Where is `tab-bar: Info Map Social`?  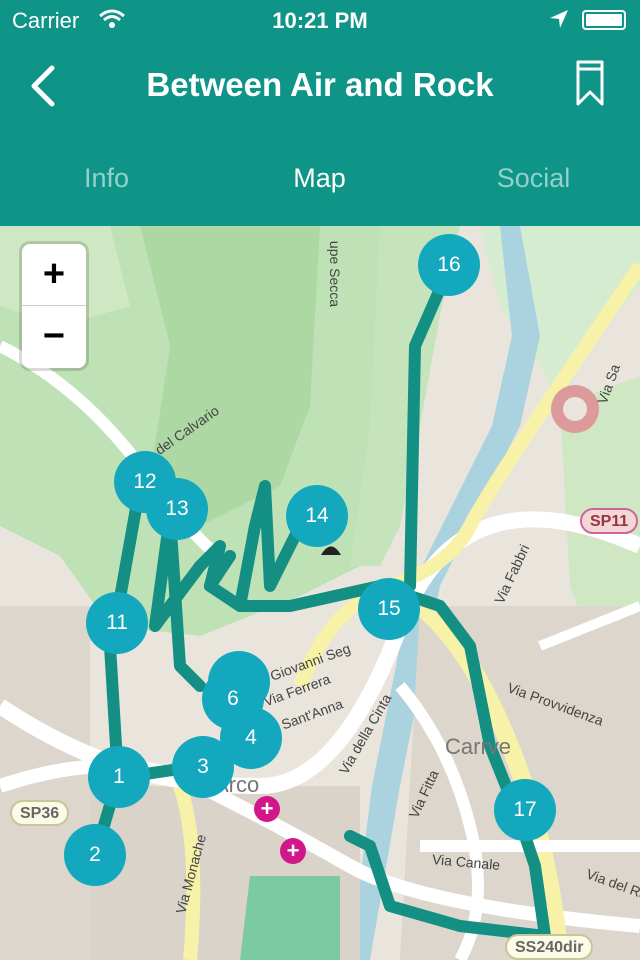 tab-bar: Info Map Social is located at coordinates (320, 178).